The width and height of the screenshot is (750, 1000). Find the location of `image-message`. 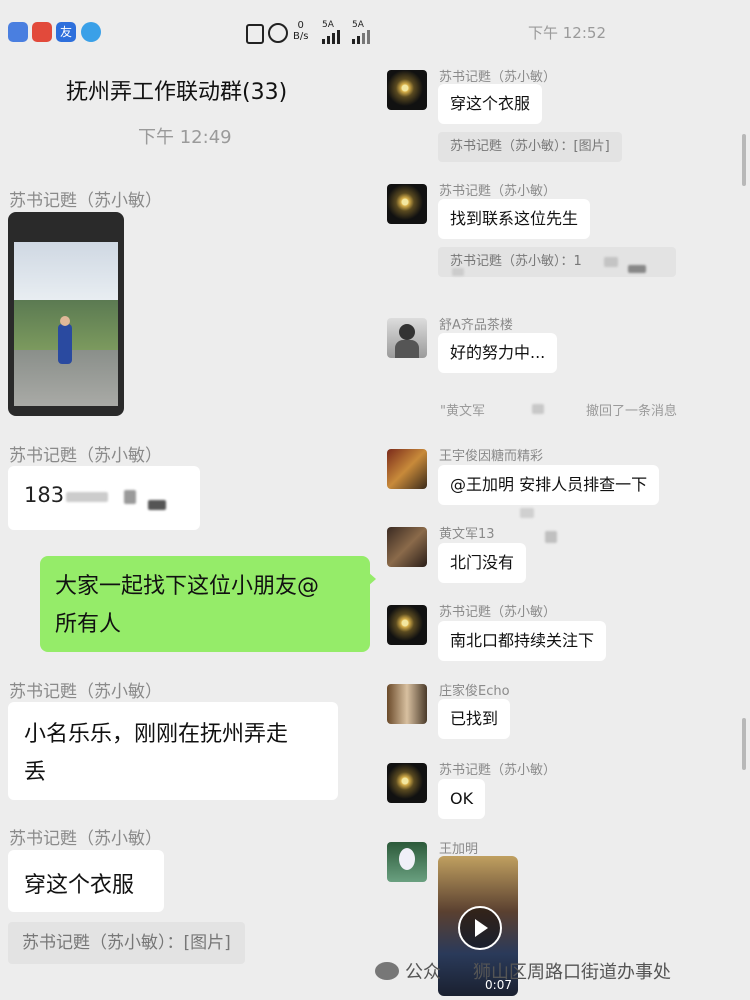

image-message is located at coordinates (66, 314).